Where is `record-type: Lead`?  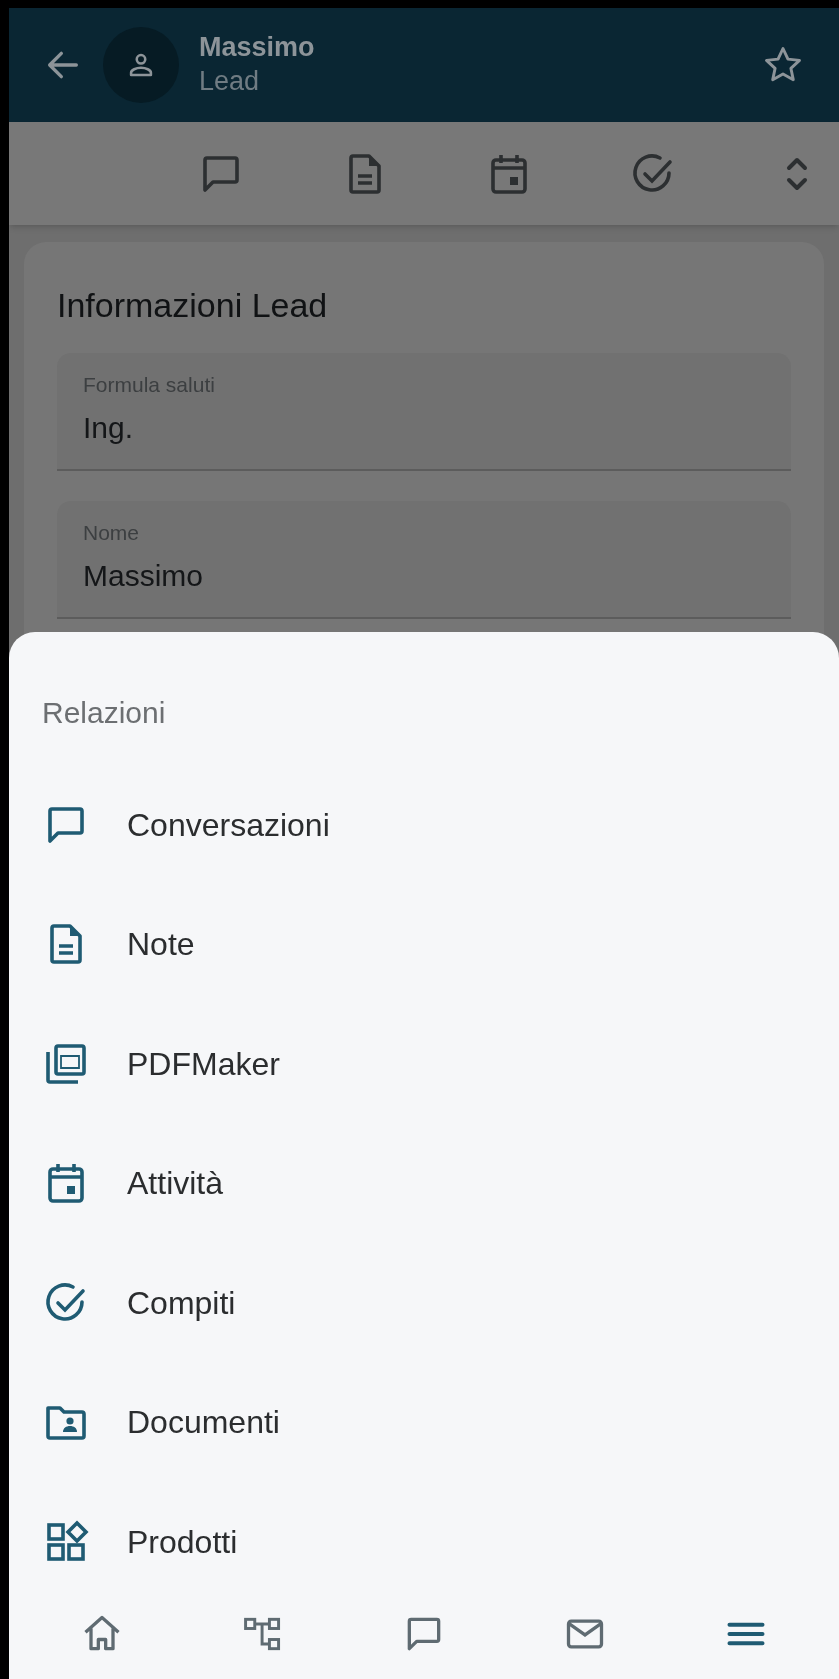 record-type: Lead is located at coordinates (230, 81).